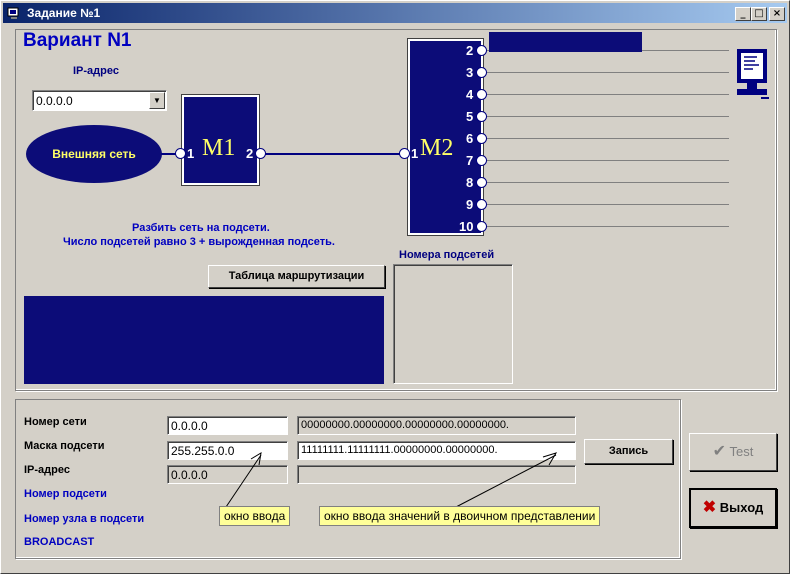 Image resolution: width=790 pixels, height=574 pixels. Describe the element at coordinates (608, 182) in the screenshot. I see `m2-port-8-line` at that location.